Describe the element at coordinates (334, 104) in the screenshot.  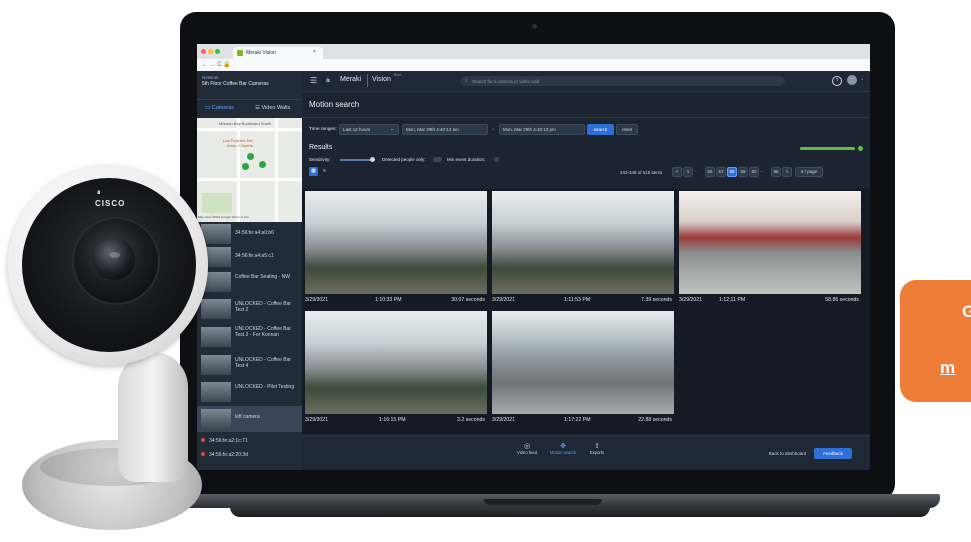
I see `page-title: Motion search` at that location.